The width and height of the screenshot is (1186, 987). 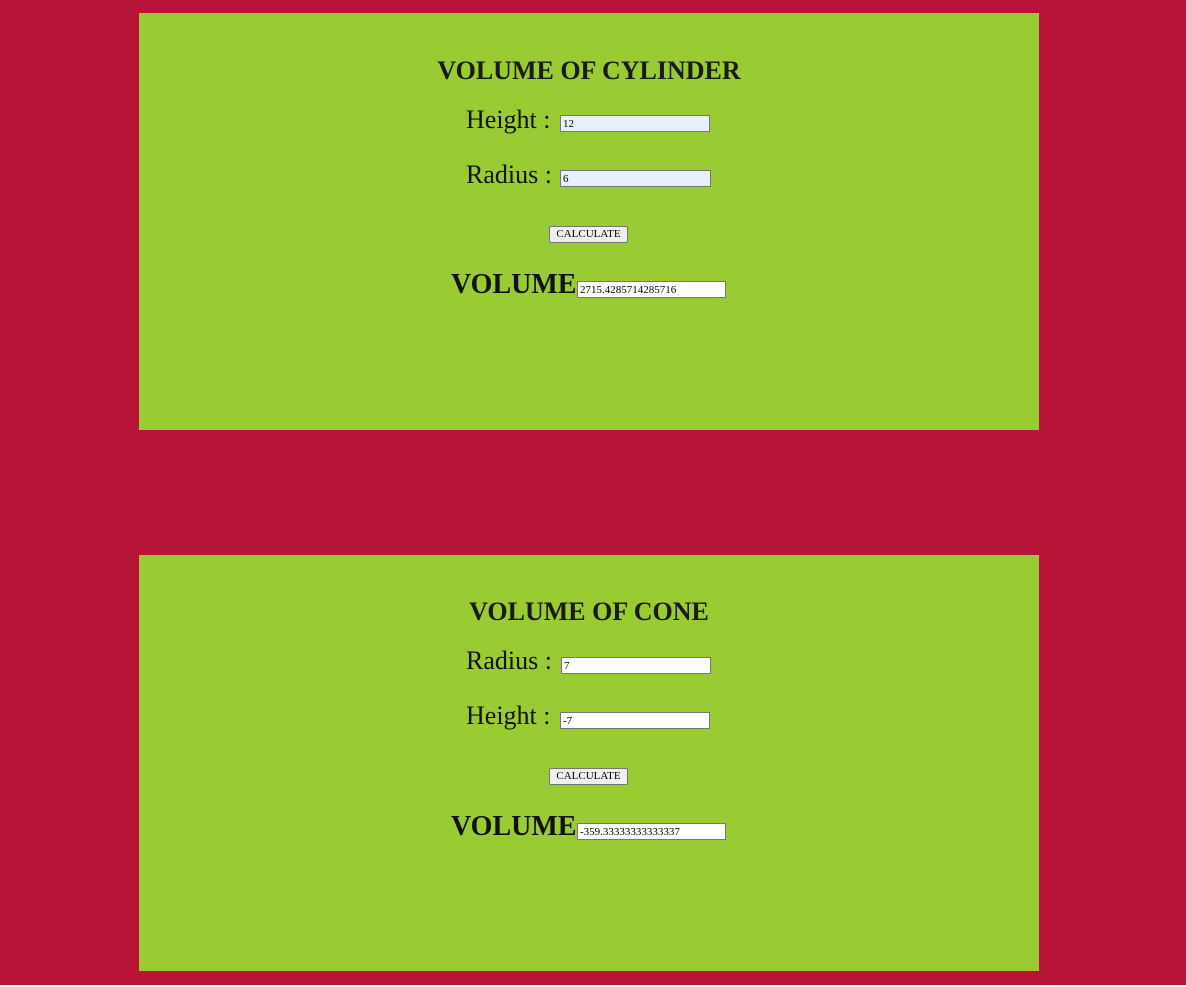 What do you see at coordinates (635, 178) in the screenshot?
I see `cylinder-radius-input` at bounding box center [635, 178].